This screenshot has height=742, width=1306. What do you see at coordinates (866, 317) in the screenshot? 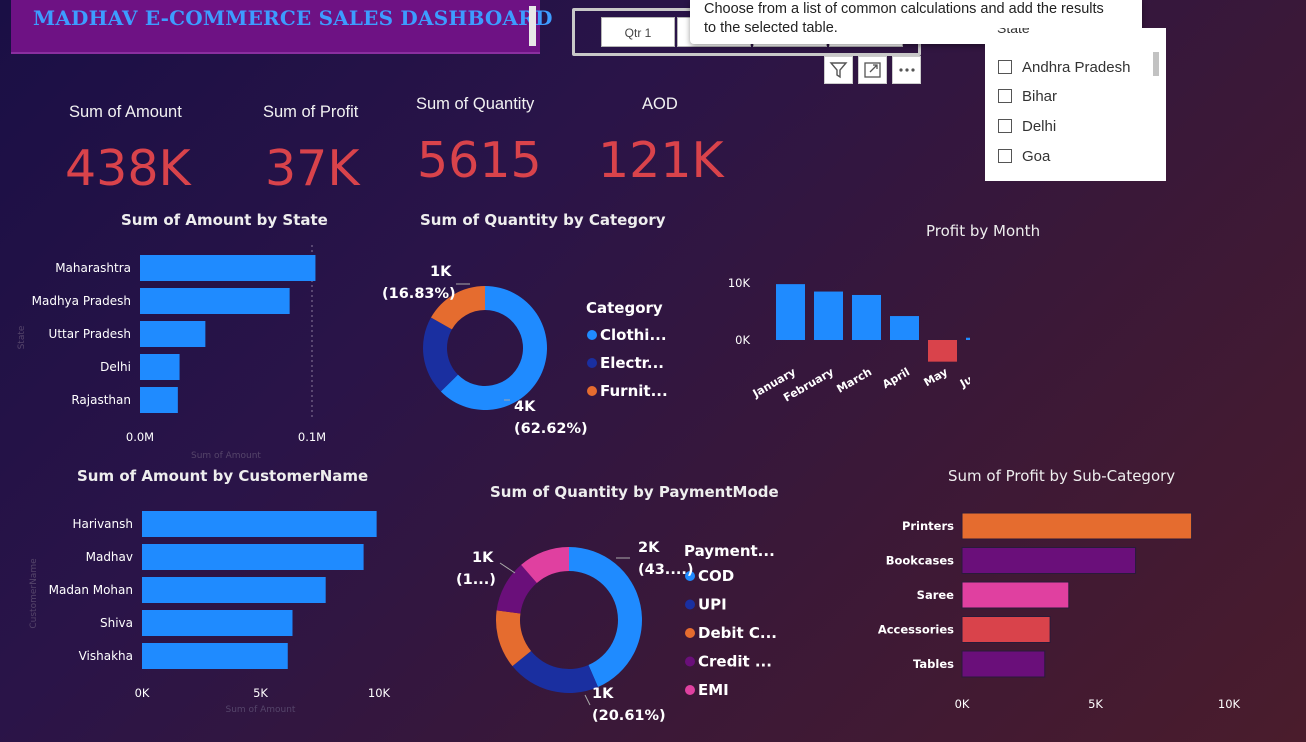
I see `bar-march` at bounding box center [866, 317].